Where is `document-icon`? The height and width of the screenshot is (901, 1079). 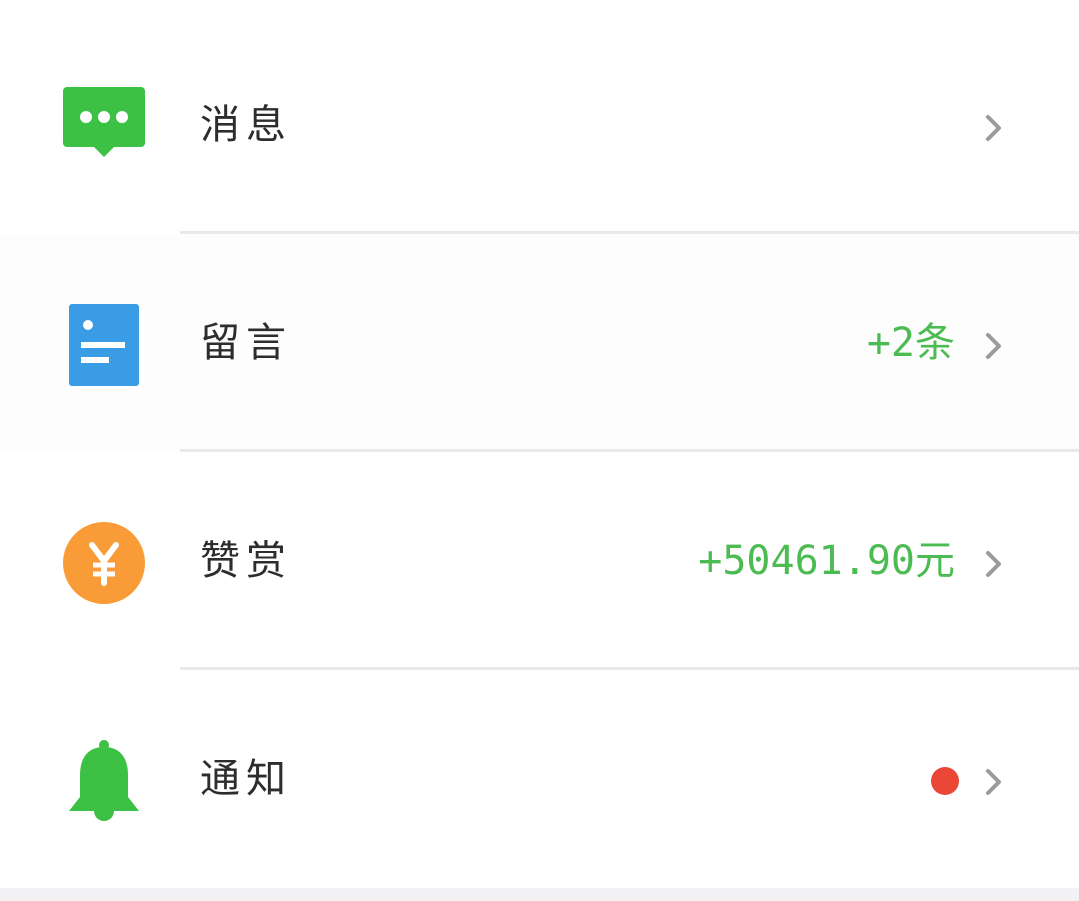
document-icon is located at coordinates (104, 345).